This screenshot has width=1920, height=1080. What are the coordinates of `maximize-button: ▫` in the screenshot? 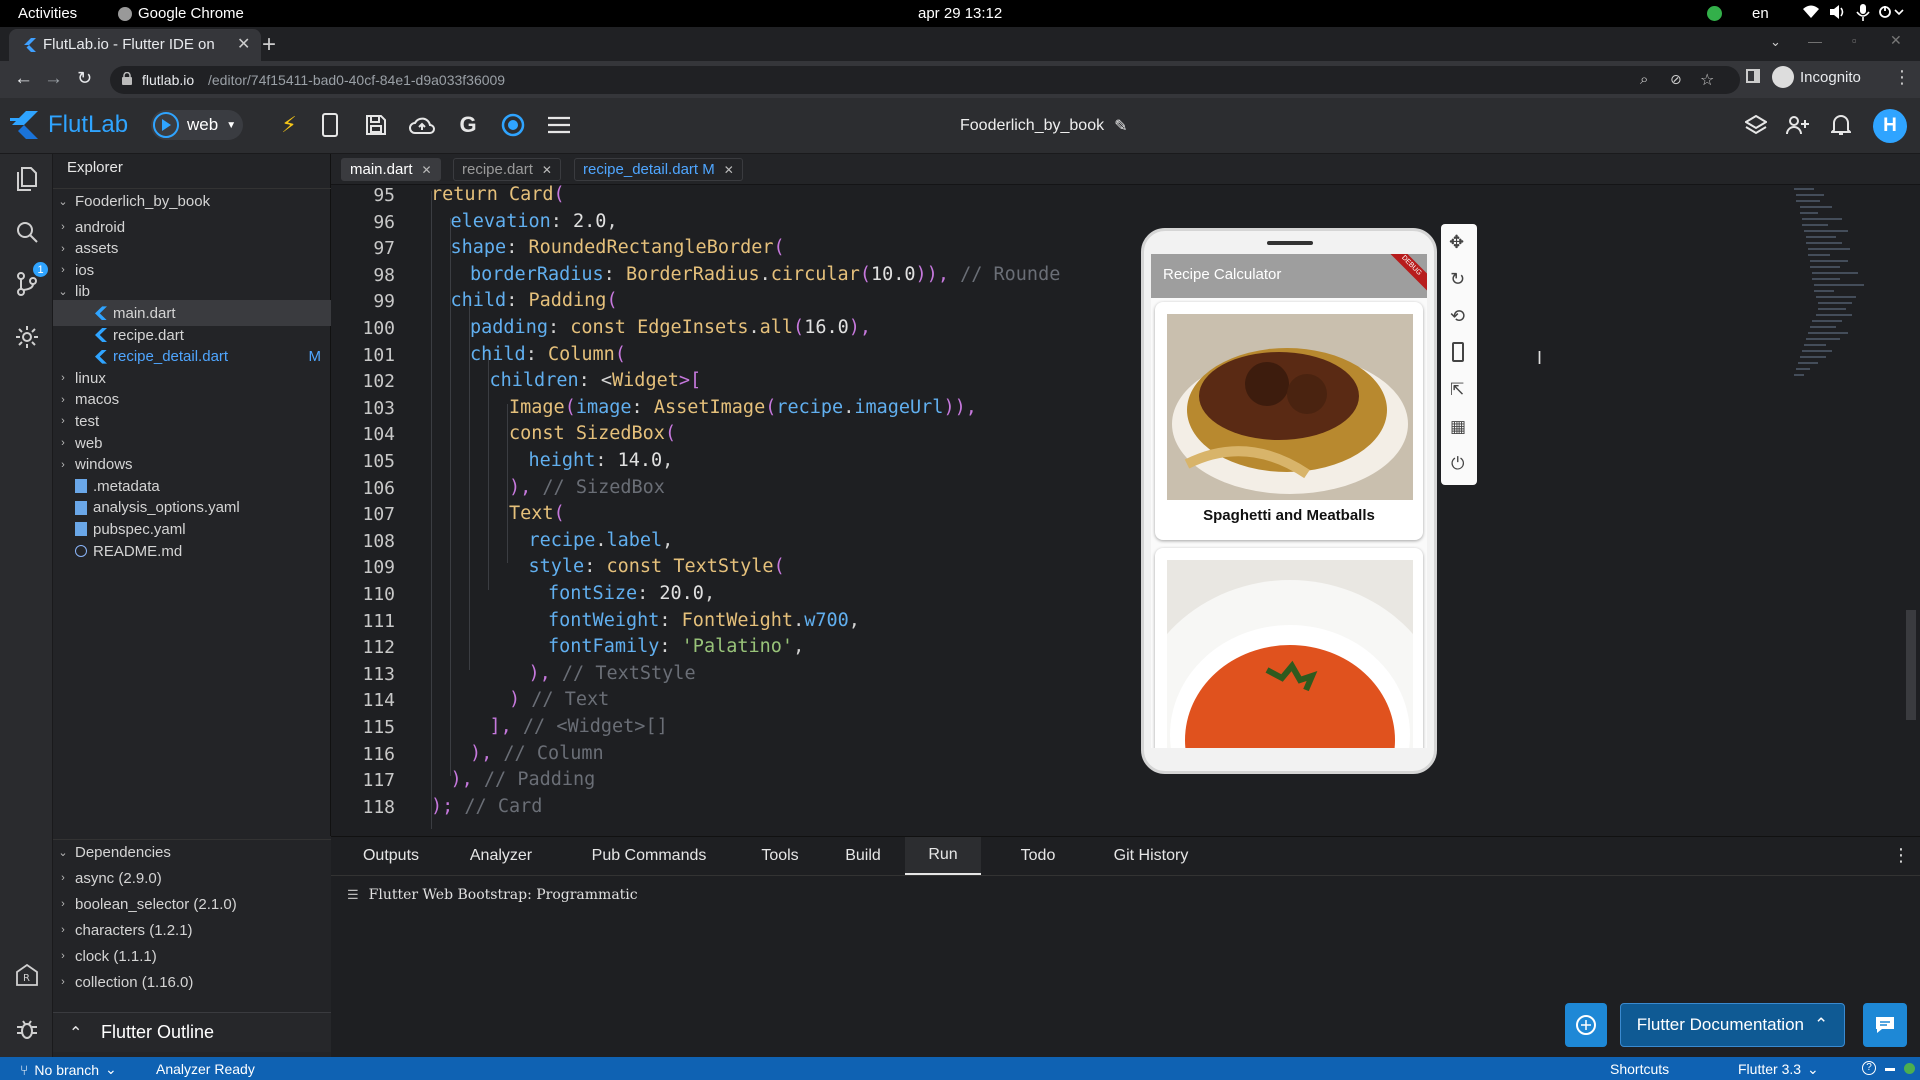 It's located at (1854, 40).